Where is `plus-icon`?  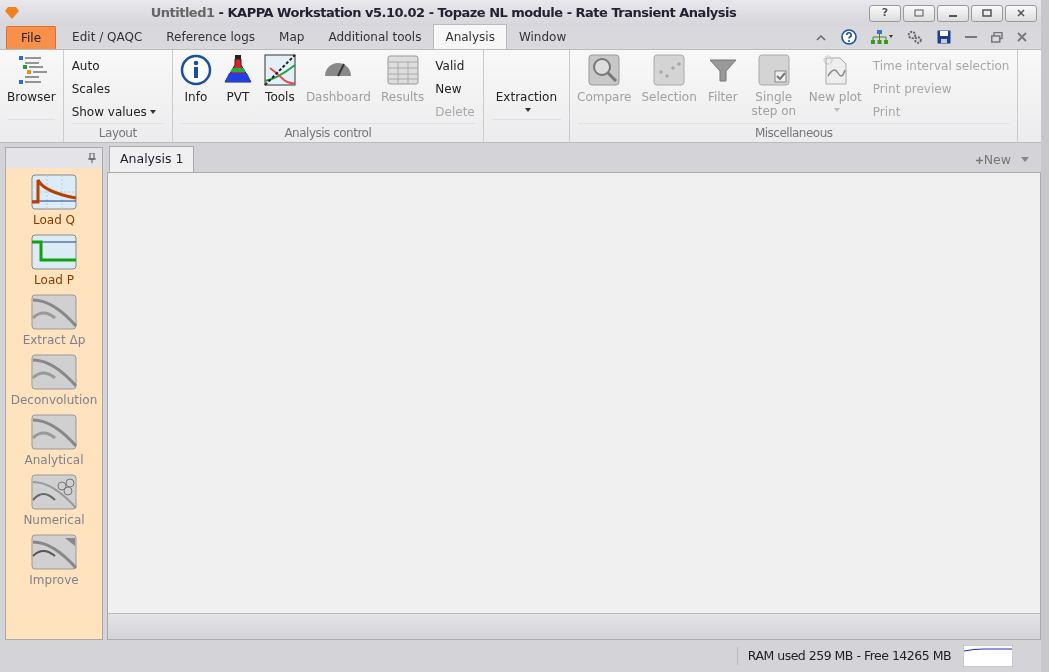
plus-icon is located at coordinates (979, 160).